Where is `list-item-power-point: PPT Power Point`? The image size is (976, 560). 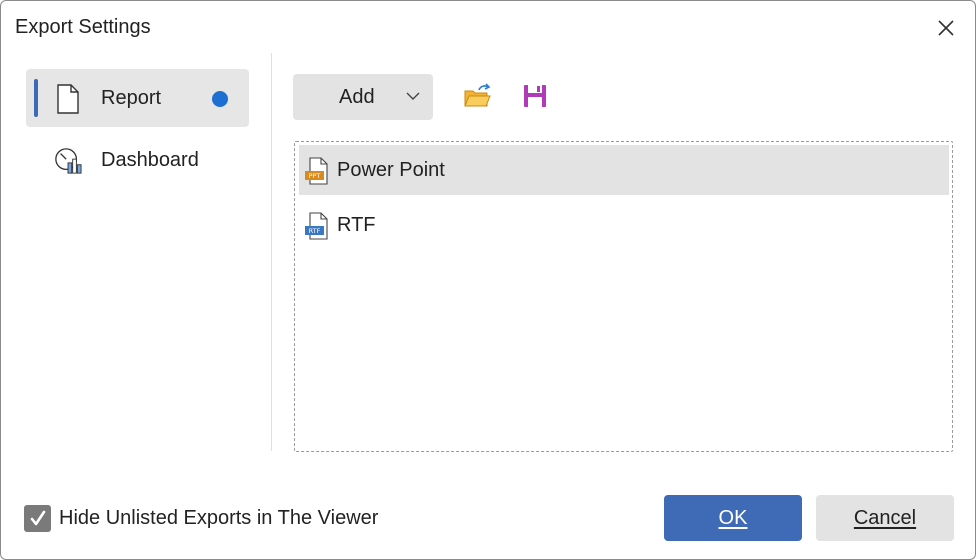
list-item-power-point: PPT Power Point is located at coordinates (624, 170).